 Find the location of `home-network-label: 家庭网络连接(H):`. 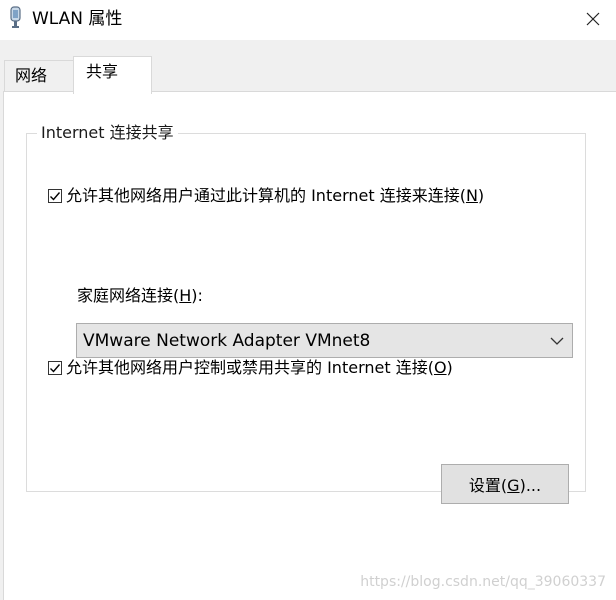

home-network-label: 家庭网络连接(H): is located at coordinates (140, 295).